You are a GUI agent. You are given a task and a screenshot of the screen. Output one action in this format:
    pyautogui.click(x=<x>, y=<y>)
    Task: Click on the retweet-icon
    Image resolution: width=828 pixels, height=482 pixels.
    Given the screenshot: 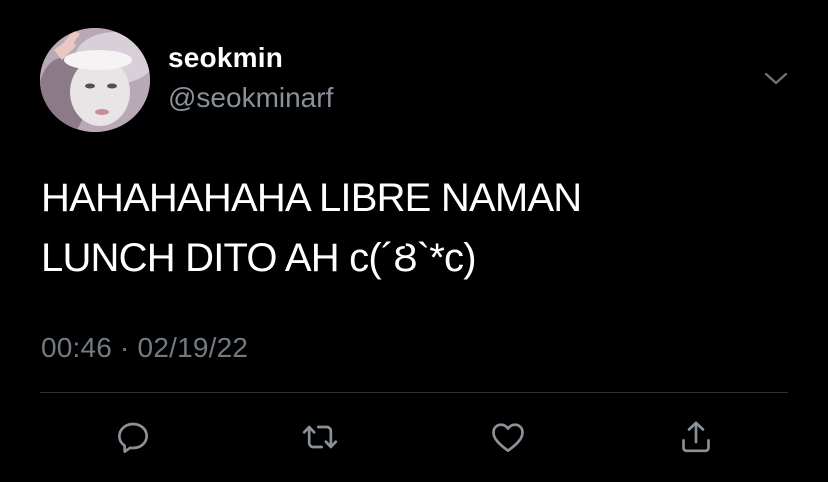 What is the action you would take?
    pyautogui.click(x=320, y=437)
    